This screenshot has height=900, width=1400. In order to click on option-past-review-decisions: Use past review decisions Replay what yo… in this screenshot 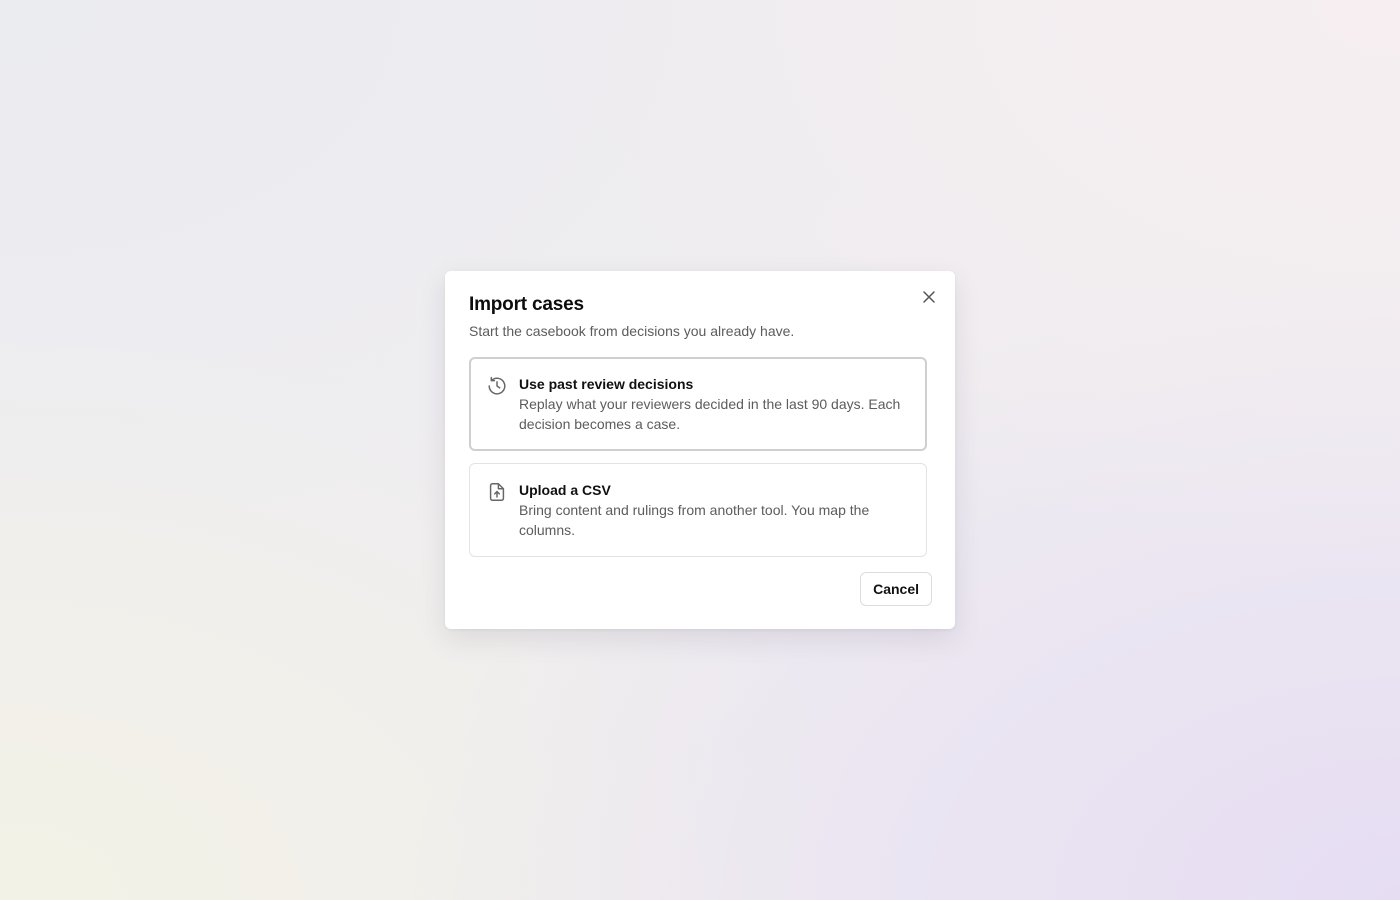, I will do `click(698, 404)`.